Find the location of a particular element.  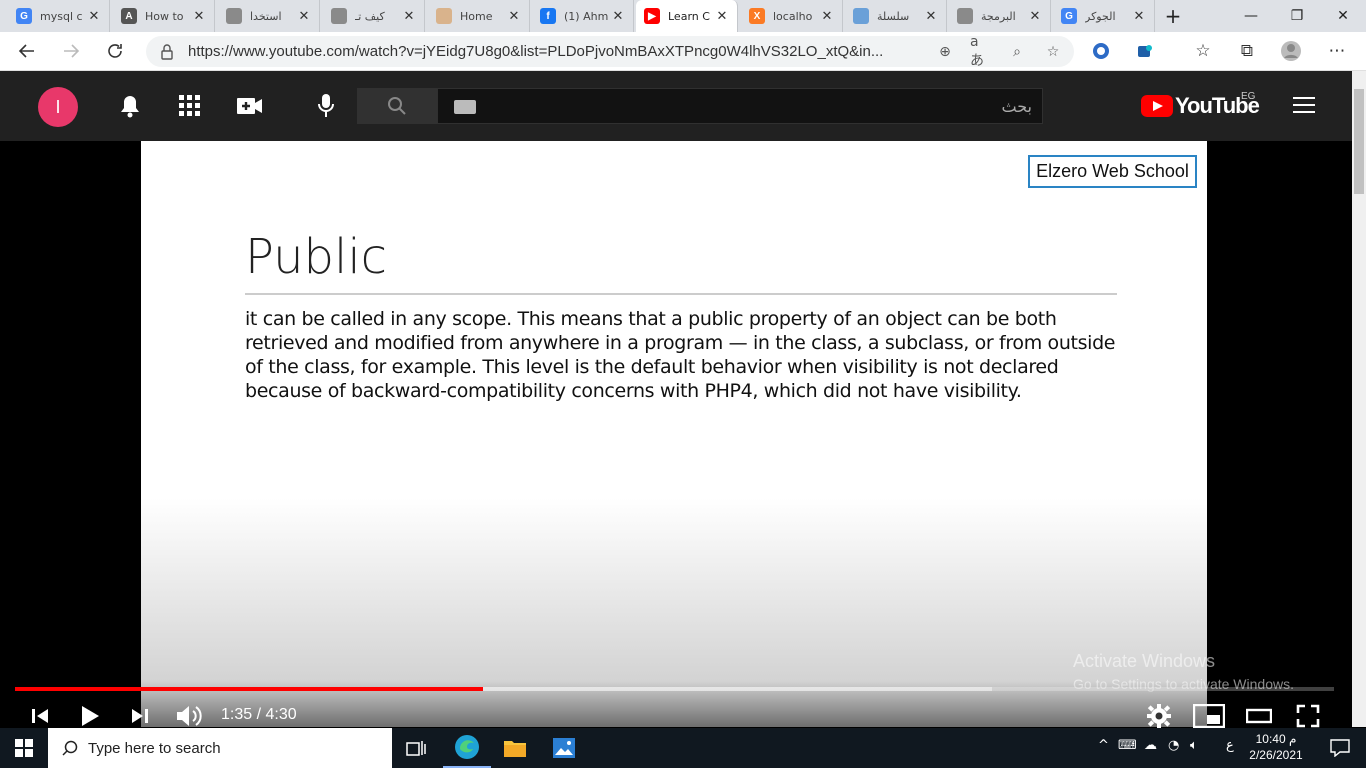

add-icon: ⊕ is located at coordinates (945, 52).